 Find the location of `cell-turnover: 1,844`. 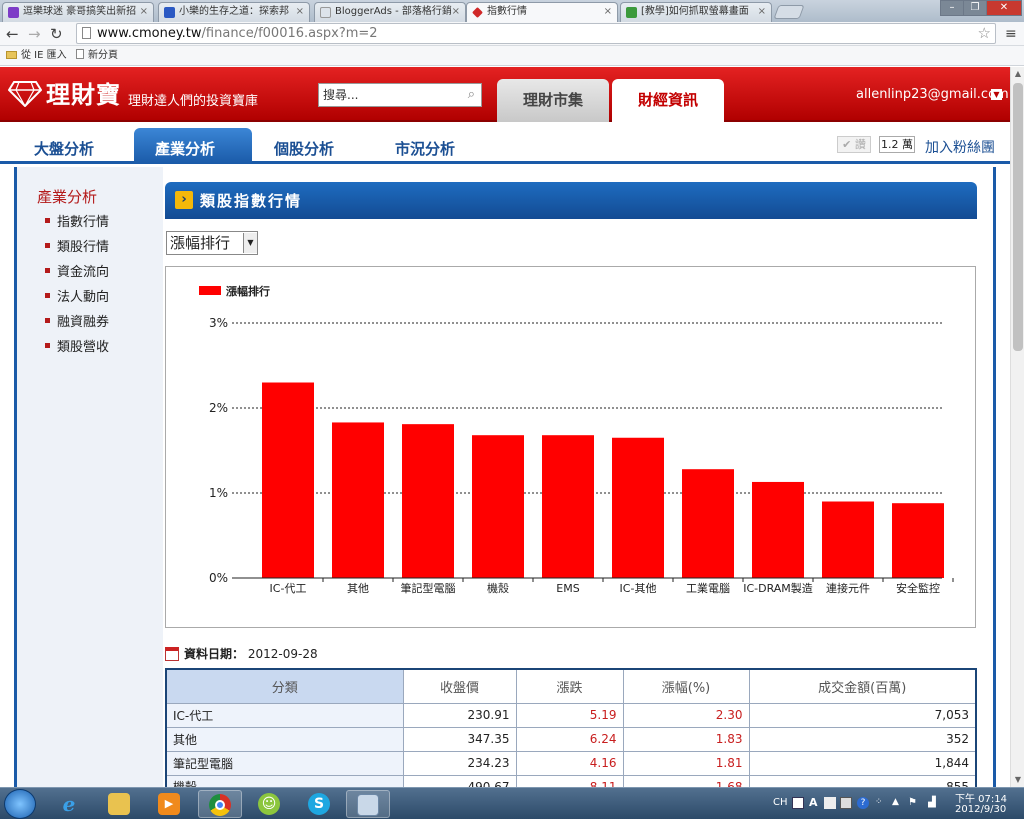

cell-turnover: 1,844 is located at coordinates (862, 763).